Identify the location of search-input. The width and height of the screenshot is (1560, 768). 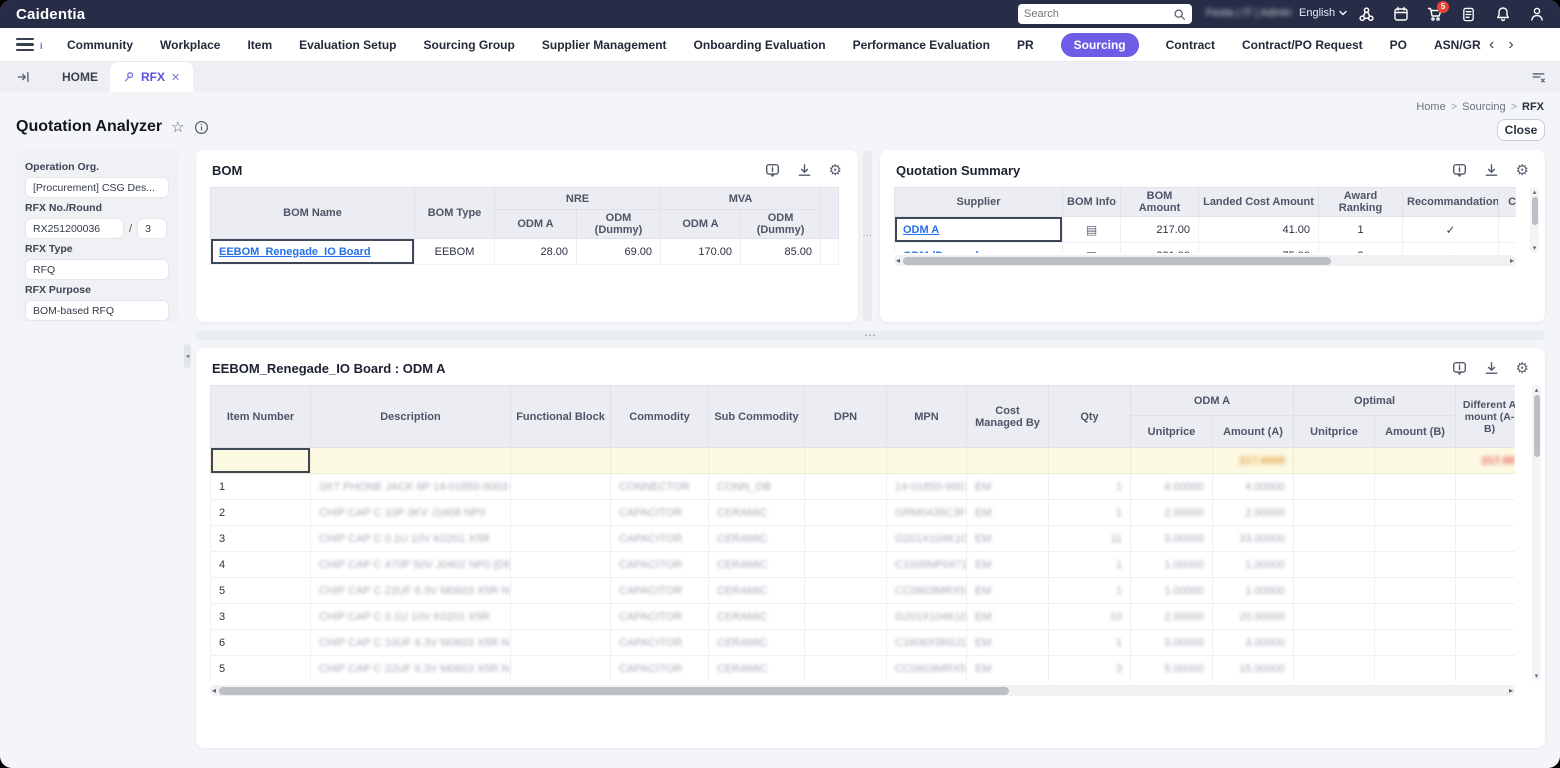
(1098, 14).